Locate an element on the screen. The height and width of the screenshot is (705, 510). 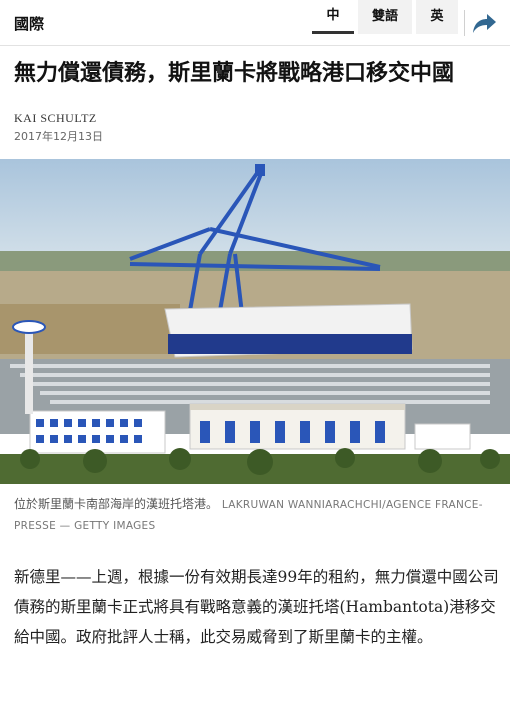
share-arrow-icon is located at coordinates (484, 23).